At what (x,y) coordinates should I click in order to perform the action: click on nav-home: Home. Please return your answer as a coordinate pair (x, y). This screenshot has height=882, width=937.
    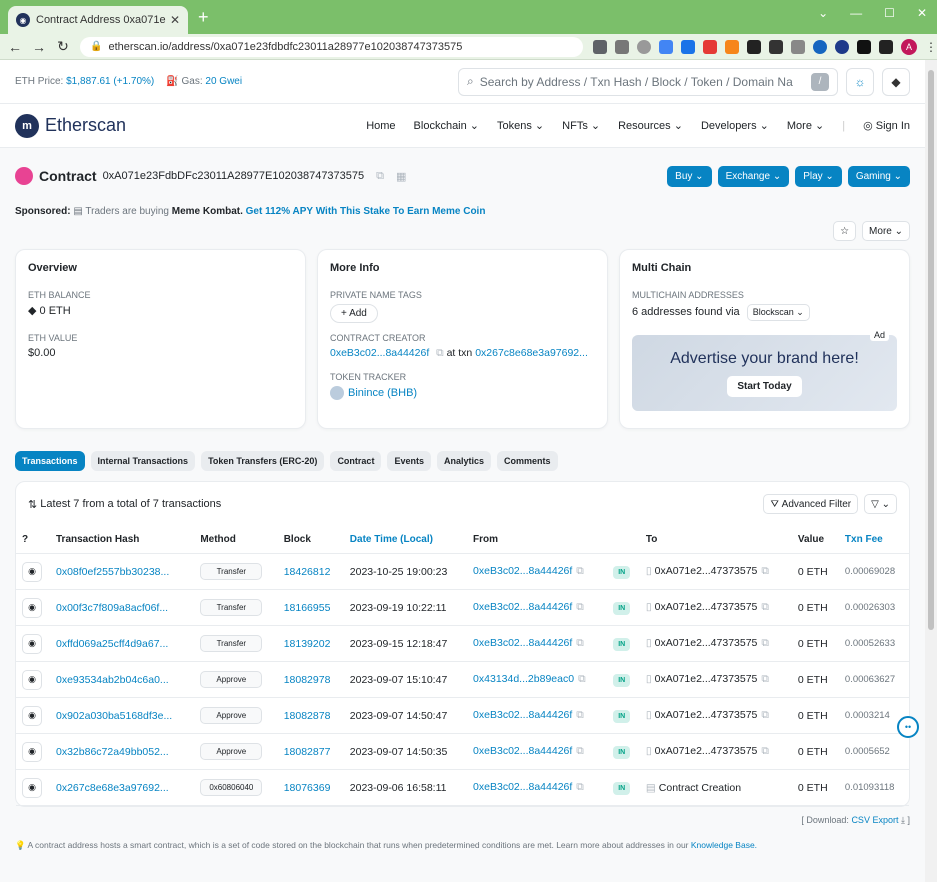
    Looking at the image, I should click on (380, 126).